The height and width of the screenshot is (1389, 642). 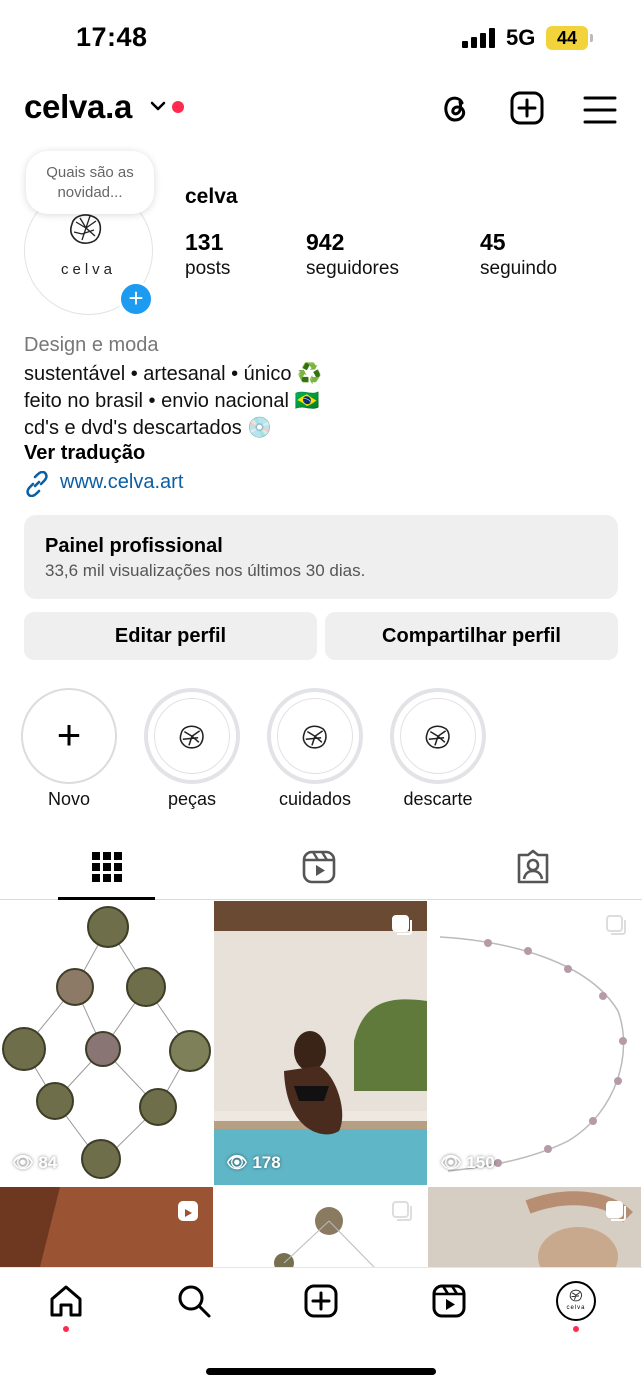 What do you see at coordinates (107, 867) in the screenshot?
I see `grid-icon` at bounding box center [107, 867].